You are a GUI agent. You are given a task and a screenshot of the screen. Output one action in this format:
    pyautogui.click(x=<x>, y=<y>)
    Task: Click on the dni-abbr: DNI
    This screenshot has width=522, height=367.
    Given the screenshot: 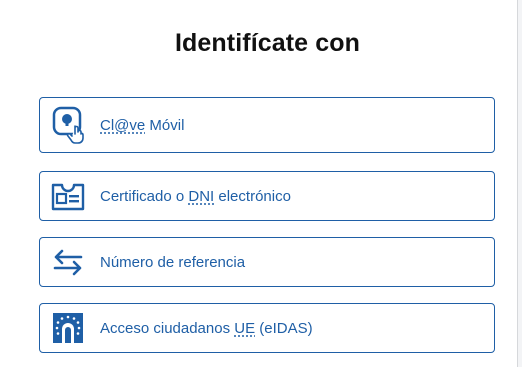 What is the action you would take?
    pyautogui.click(x=201, y=196)
    